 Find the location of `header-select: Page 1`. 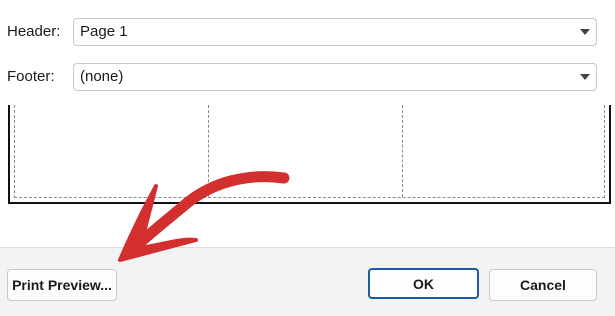

header-select: Page 1 is located at coordinates (335, 32).